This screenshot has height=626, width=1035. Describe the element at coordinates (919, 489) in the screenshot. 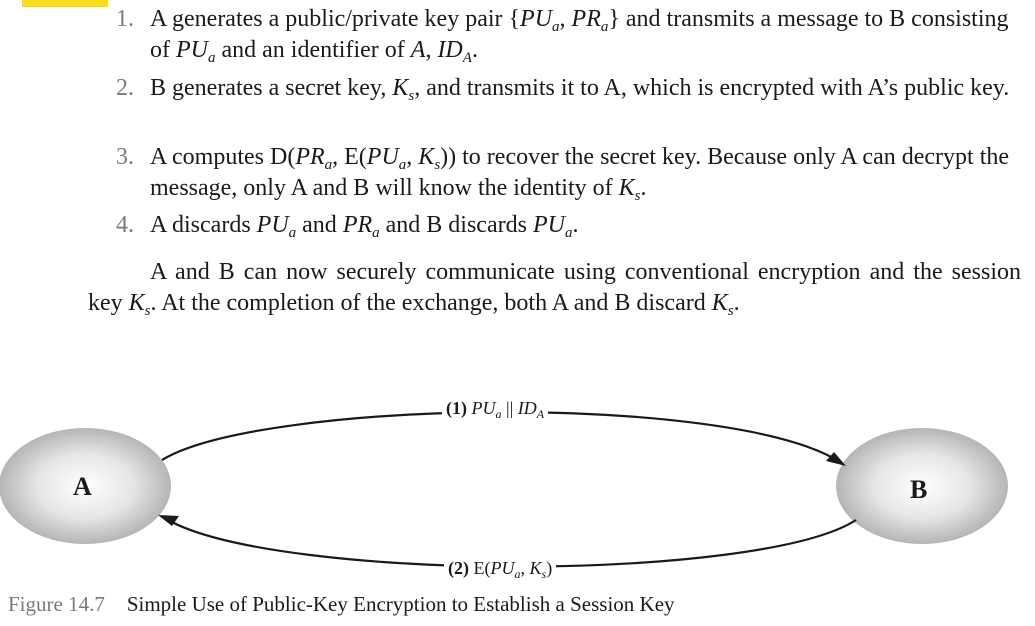

I see `node-b-label: B` at that location.